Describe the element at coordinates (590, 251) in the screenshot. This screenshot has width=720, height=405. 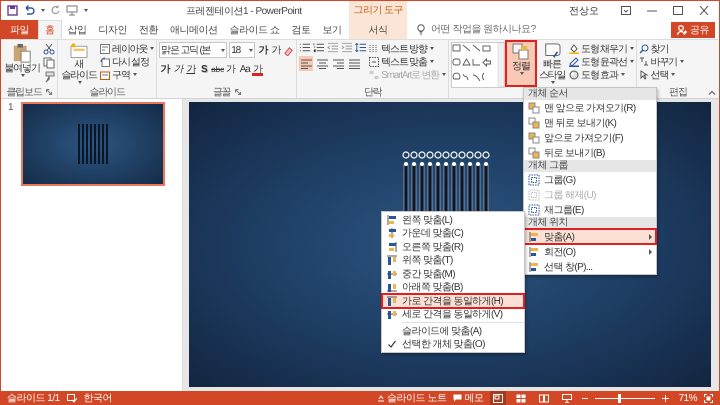
I see `menu-item: 회전(O)` at that location.